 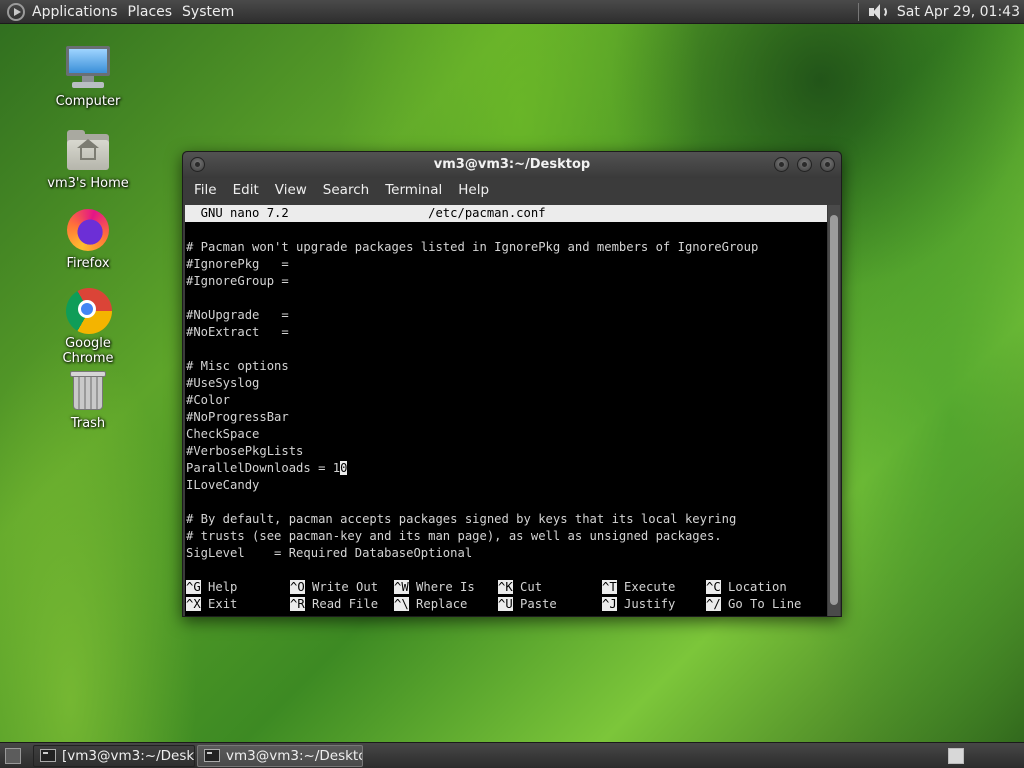 What do you see at coordinates (237, 264) in the screenshot?
I see `file-line: #IgnorePkg =` at bounding box center [237, 264].